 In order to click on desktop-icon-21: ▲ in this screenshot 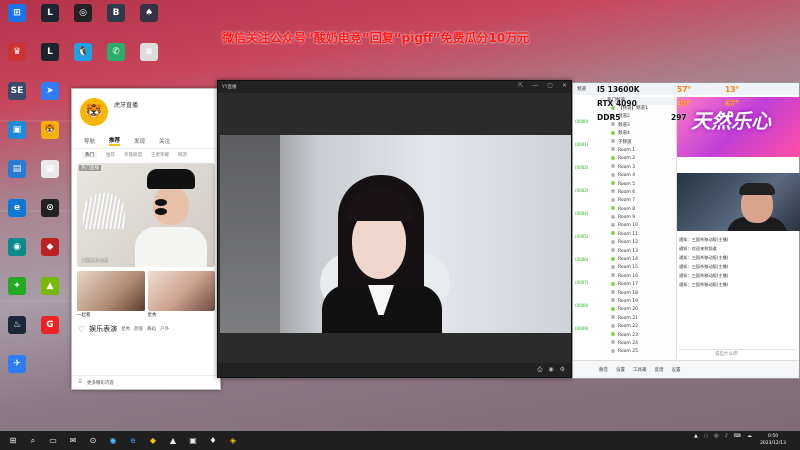, I will do `click(50, 294)`.